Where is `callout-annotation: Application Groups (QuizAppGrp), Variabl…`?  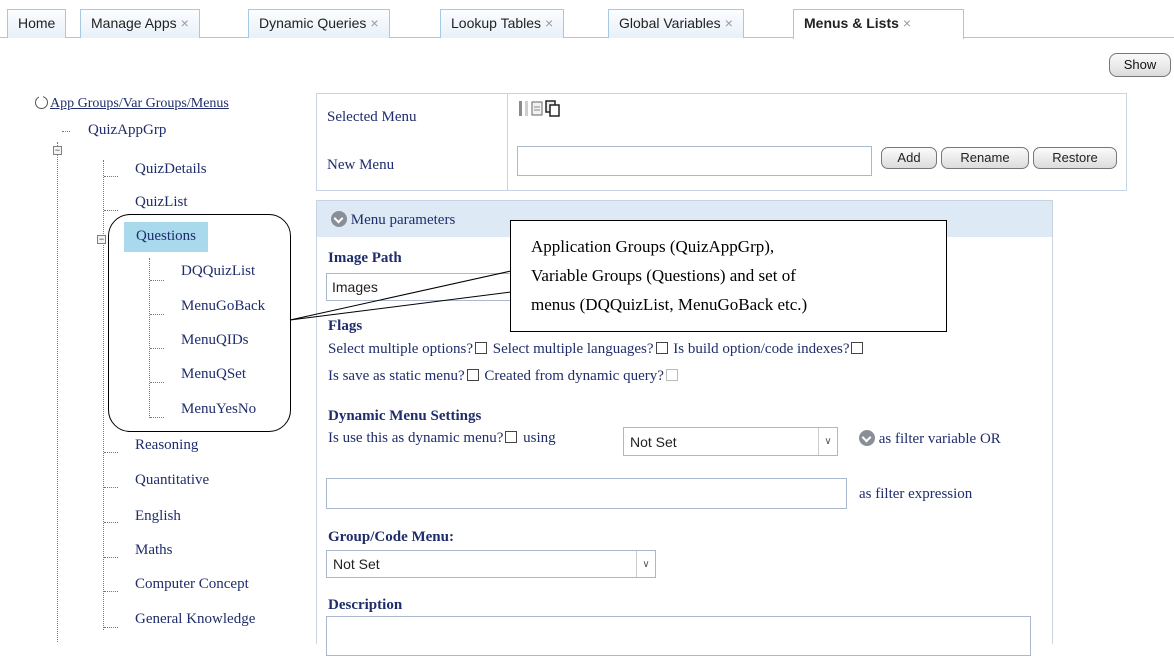
callout-annotation: Application Groups (QuizAppGrp), Variabl… is located at coordinates (728, 276).